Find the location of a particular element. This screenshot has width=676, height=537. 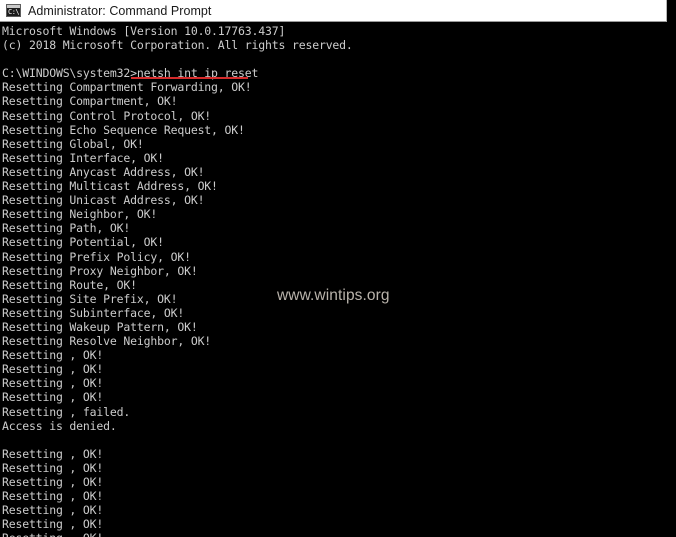

console-line: Resetting Proxy Neighbor, OK! is located at coordinates (100, 270).